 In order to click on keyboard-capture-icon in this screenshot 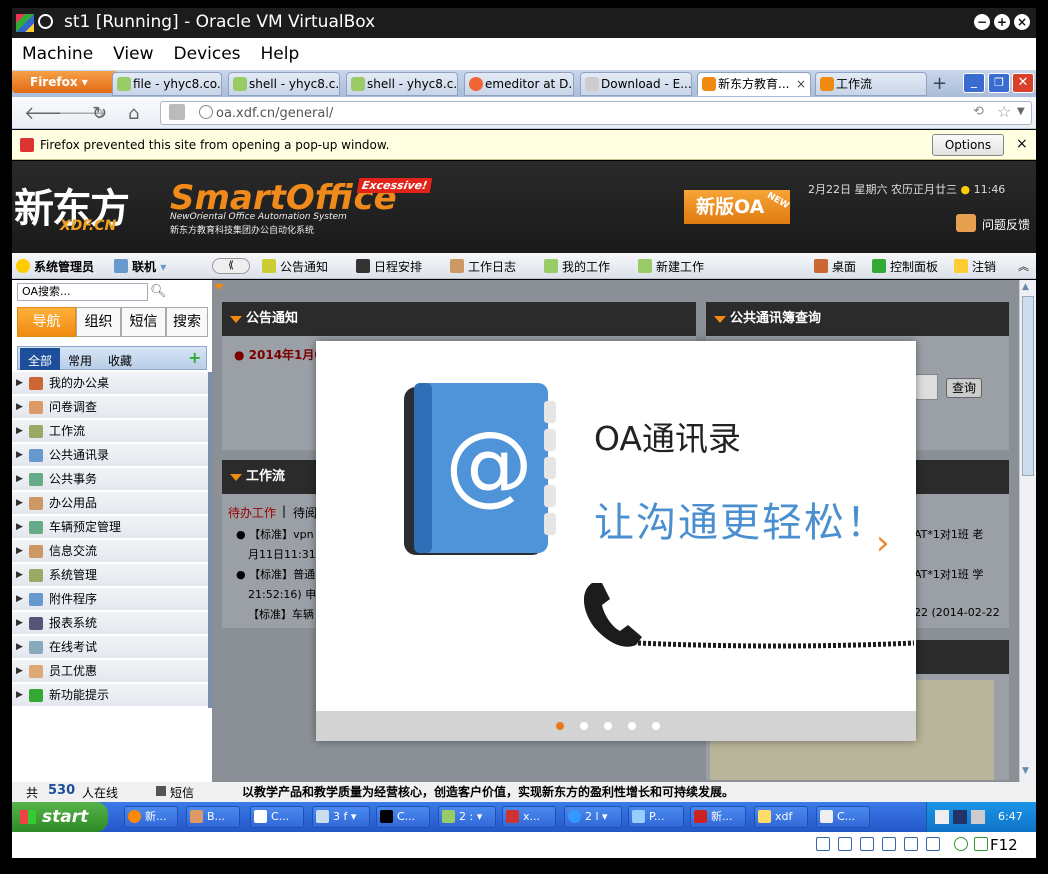, I will do `click(981, 844)`.